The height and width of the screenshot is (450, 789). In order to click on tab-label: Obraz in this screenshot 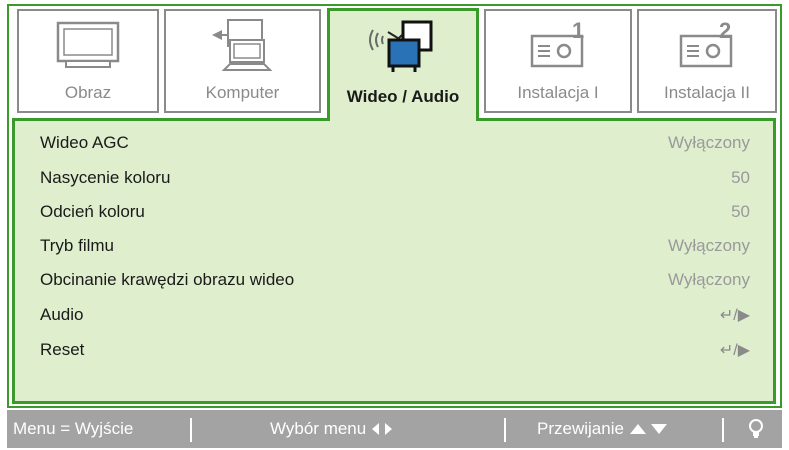, I will do `click(88, 92)`.